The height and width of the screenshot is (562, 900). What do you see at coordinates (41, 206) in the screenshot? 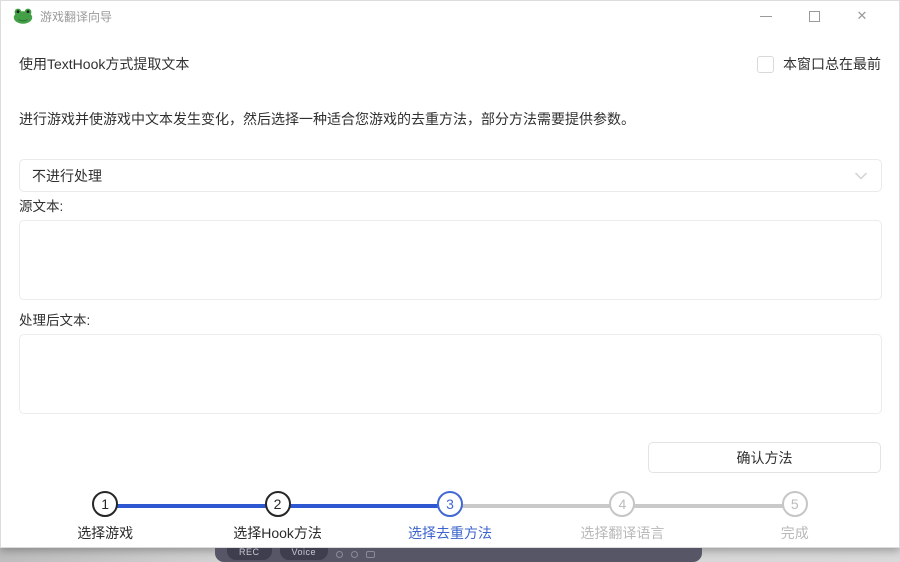
I see `source-text-label: 源文本:` at bounding box center [41, 206].